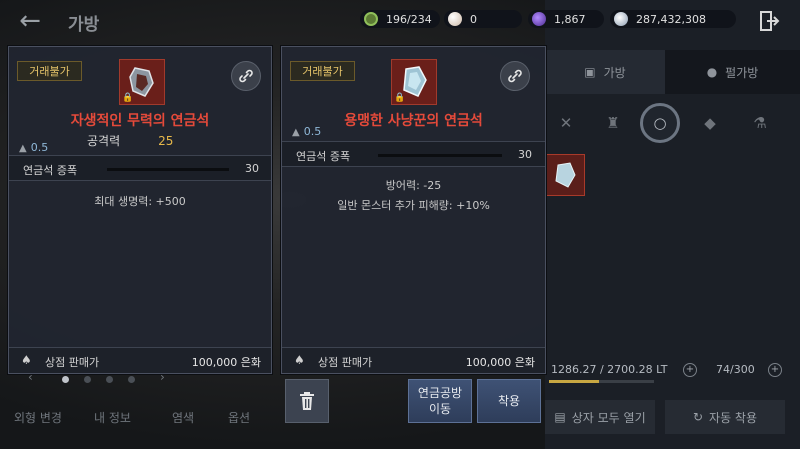  Describe the element at coordinates (38, 417) in the screenshot. I see `tab-appearance: 외형 변경` at that location.